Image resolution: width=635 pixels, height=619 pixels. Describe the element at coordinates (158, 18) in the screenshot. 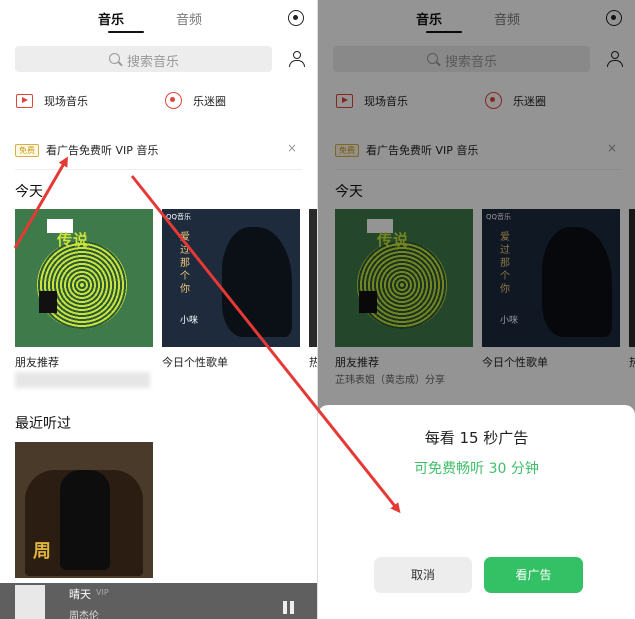

I see `top-tabs: 音乐 音频` at that location.